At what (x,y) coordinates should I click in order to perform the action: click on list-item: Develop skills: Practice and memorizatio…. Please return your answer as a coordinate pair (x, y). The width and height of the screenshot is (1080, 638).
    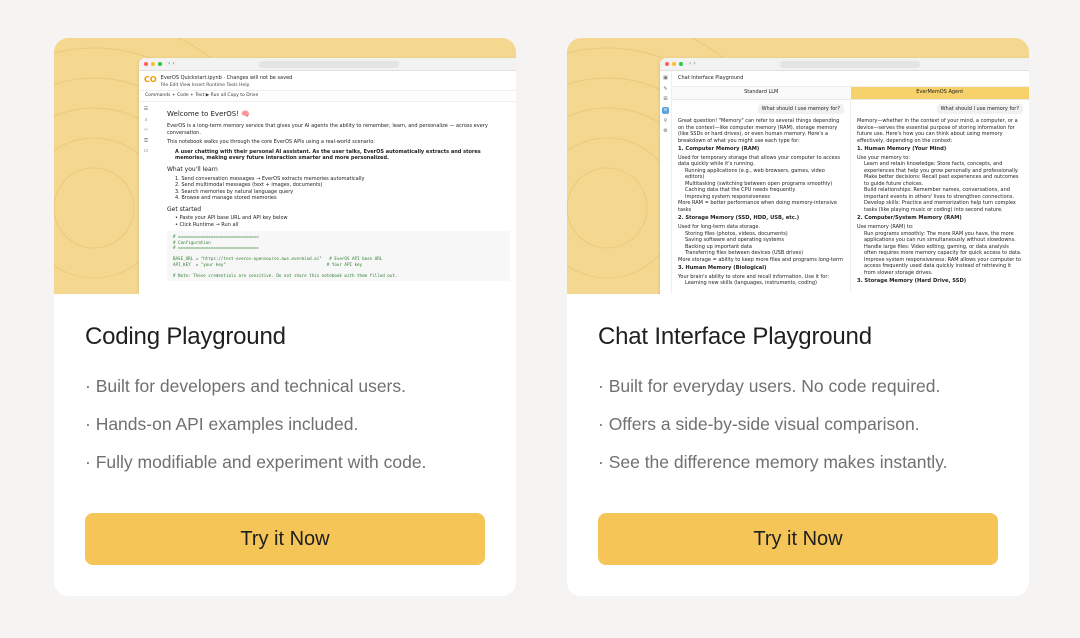
    Looking at the image, I should click on (940, 206).